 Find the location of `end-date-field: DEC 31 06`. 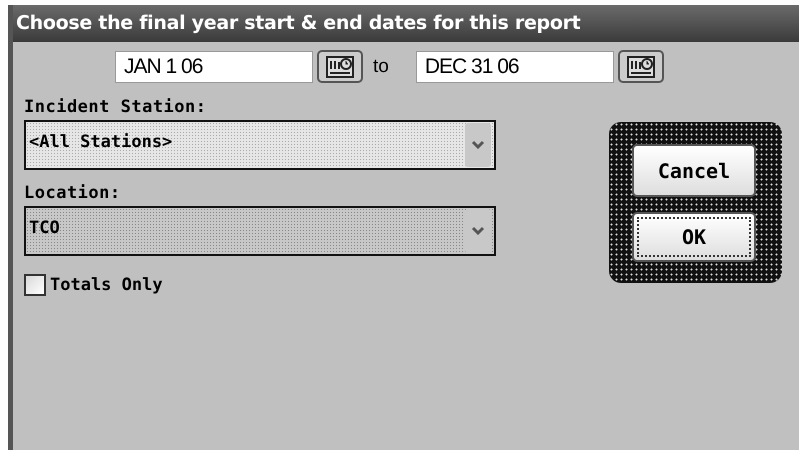

end-date-field: DEC 31 06 is located at coordinates (515, 66).